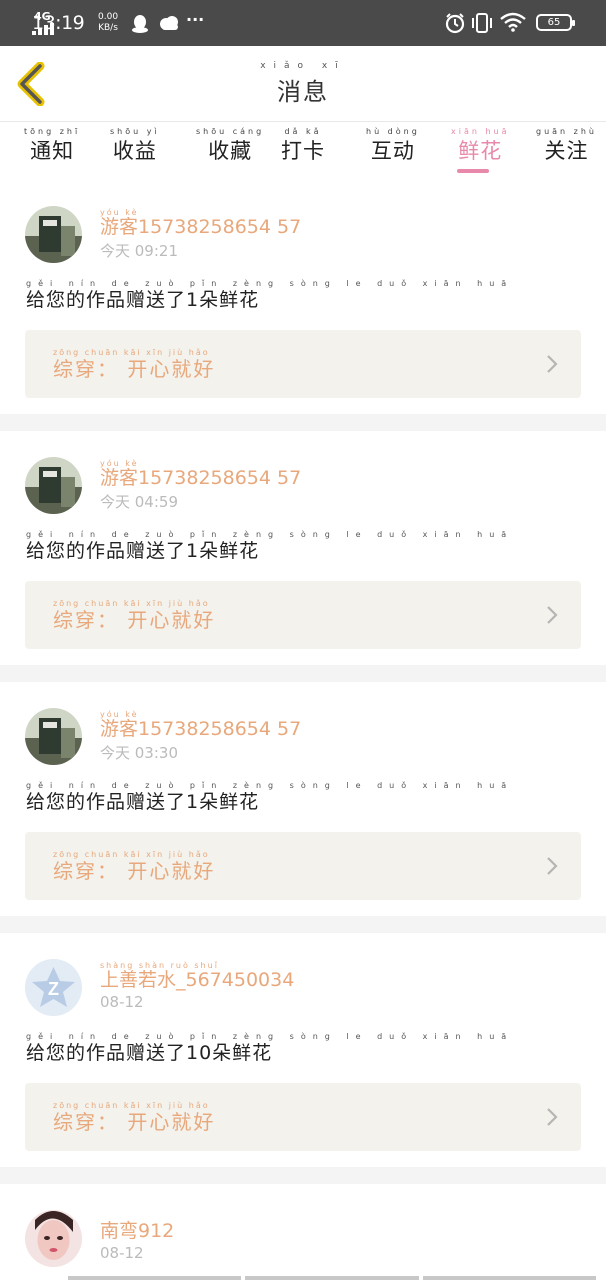 The height and width of the screenshot is (1280, 606). Describe the element at coordinates (473, 171) in the screenshot. I see `active-tab-indicator` at that location.